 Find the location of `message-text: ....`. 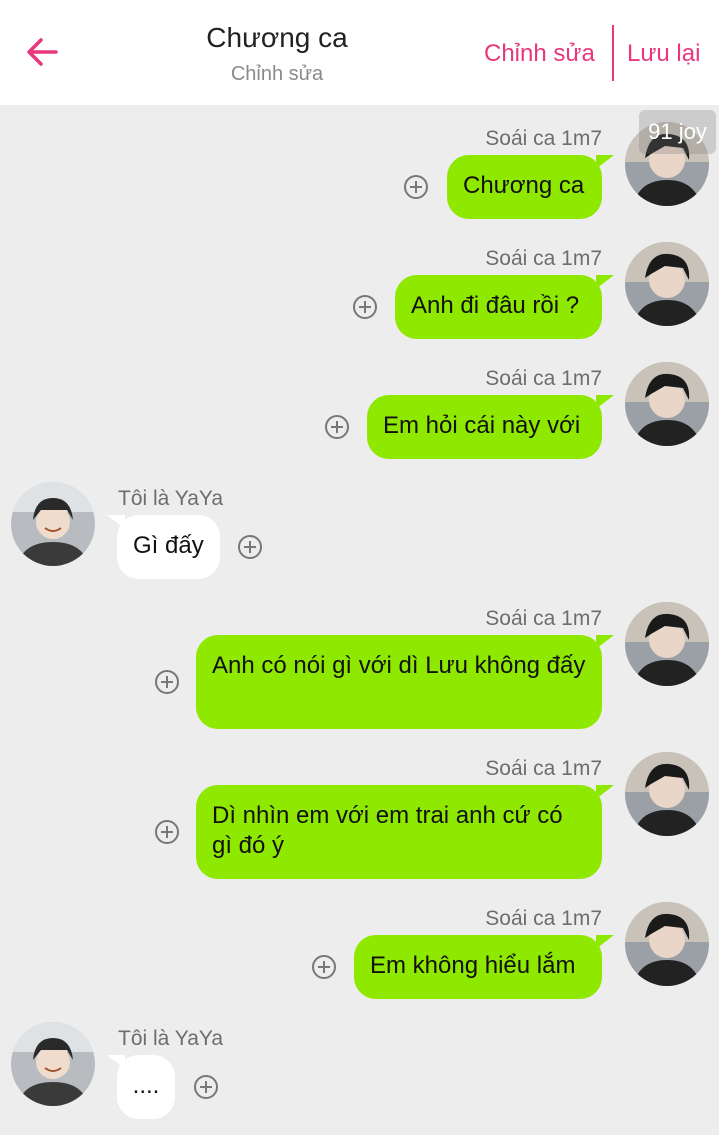

message-text: .... is located at coordinates (146, 1085).